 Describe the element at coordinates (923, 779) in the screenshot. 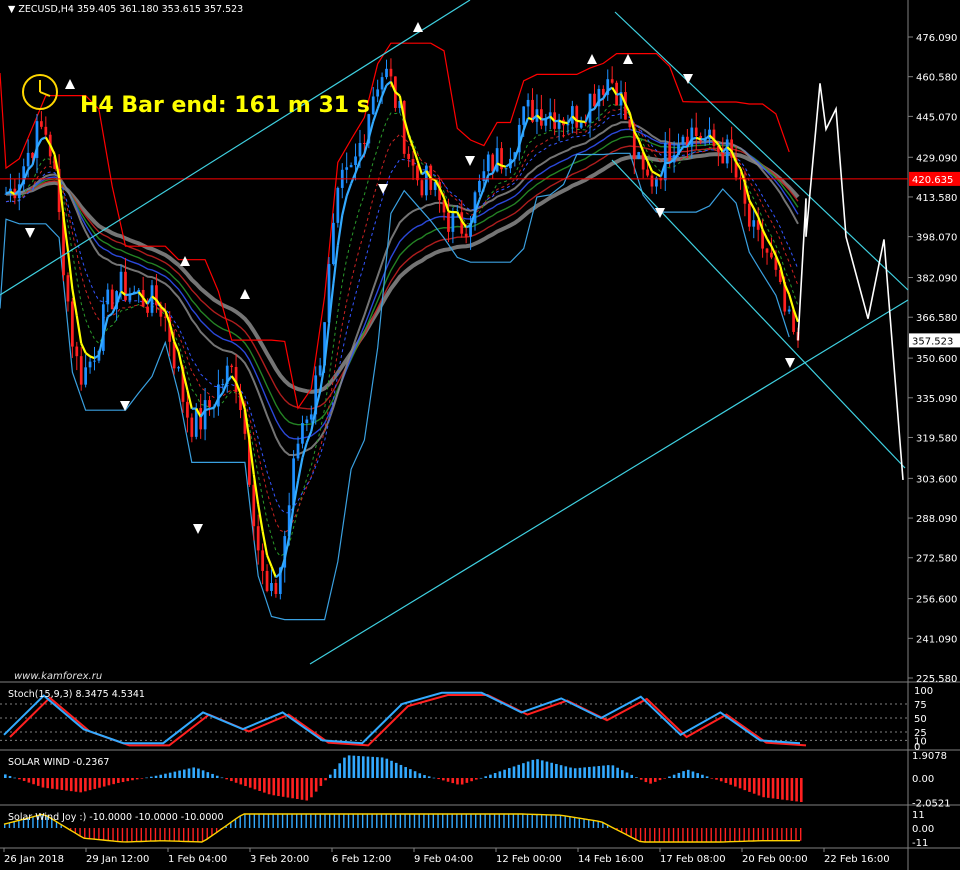

I see `solar-wind-level-label: 0.00` at that location.